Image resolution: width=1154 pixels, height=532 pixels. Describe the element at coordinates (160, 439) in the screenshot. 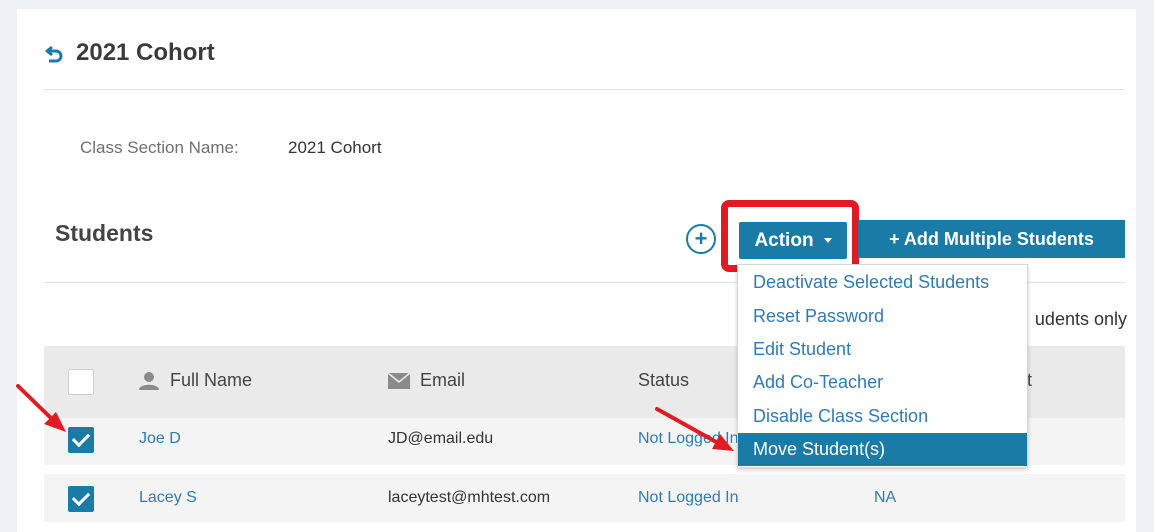

I see `student-name-link: Joe D` at that location.